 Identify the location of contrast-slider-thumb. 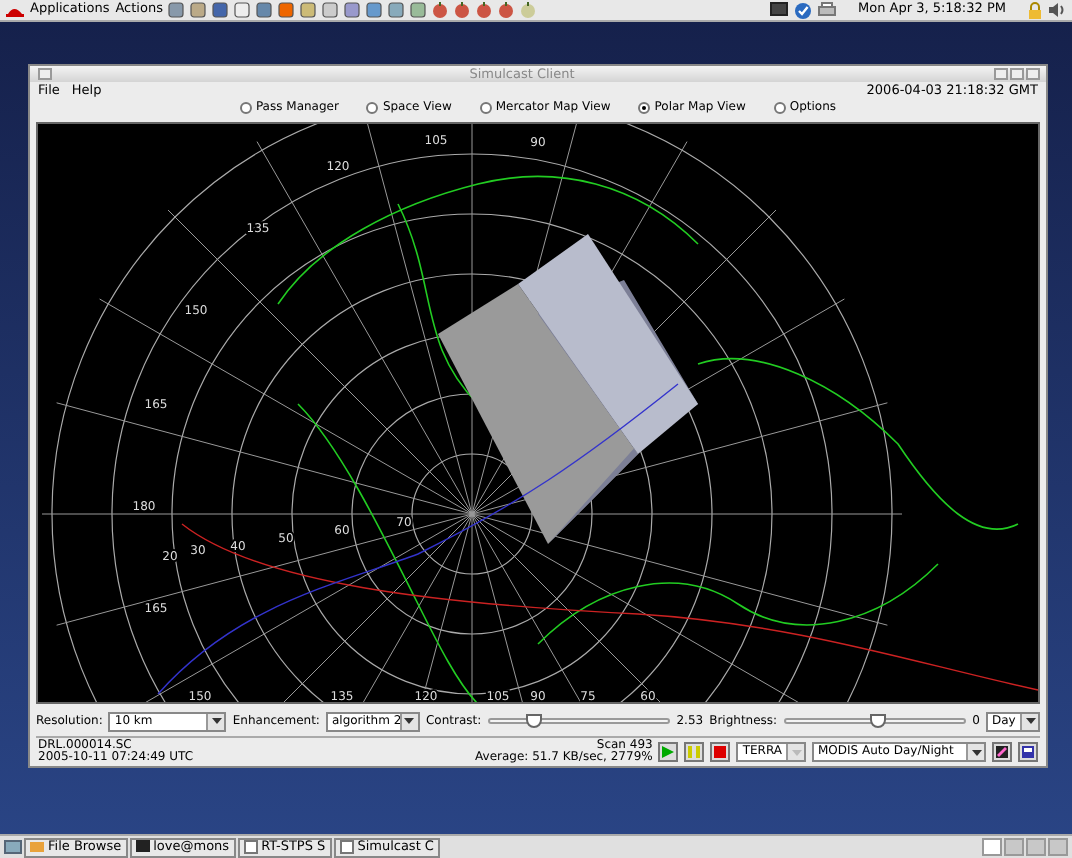
(534, 721).